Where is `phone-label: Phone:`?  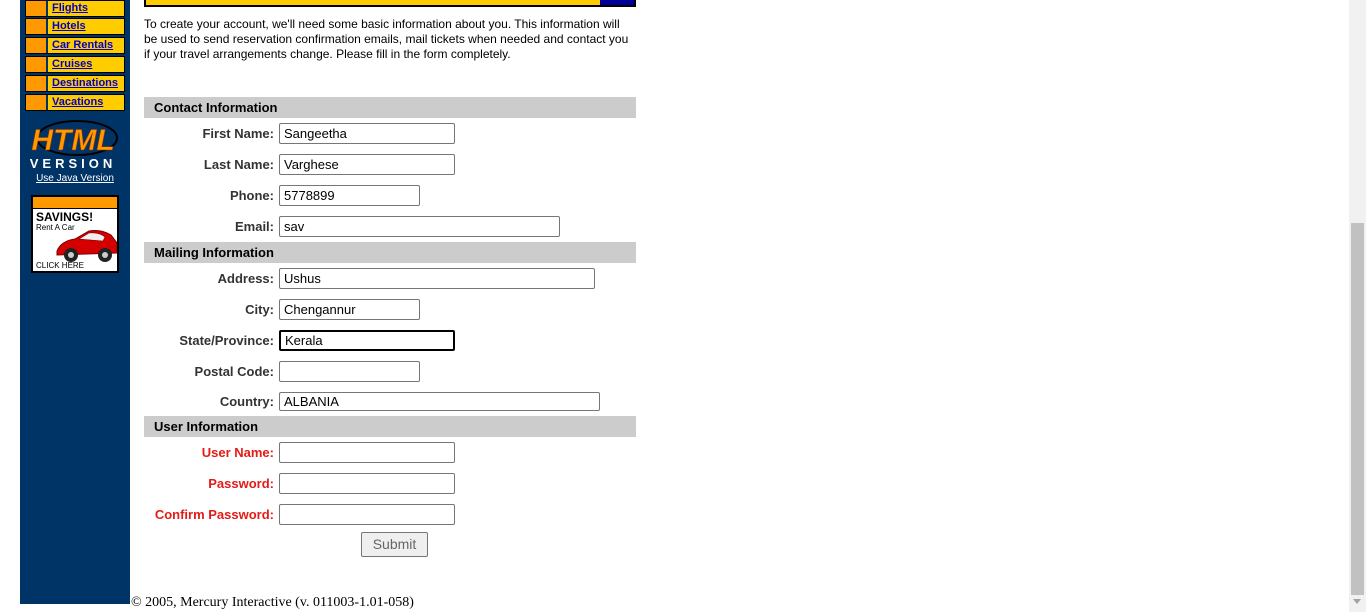 phone-label: Phone: is located at coordinates (251, 195).